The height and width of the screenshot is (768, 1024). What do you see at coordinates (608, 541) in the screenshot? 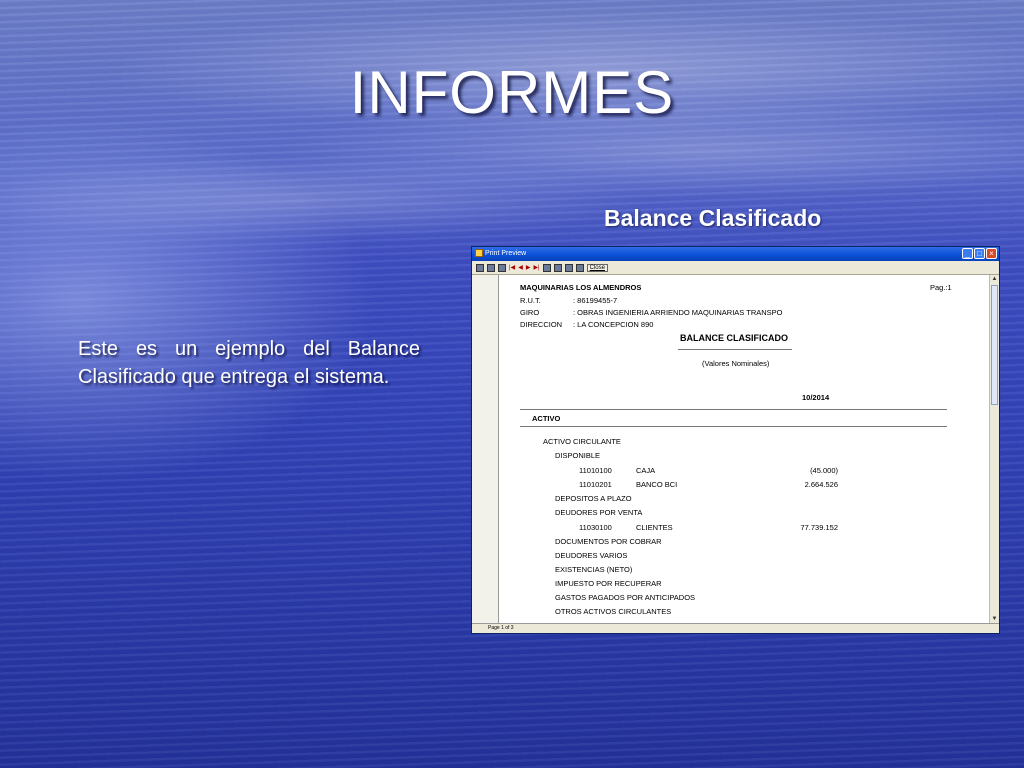
I see `line-documentos: DOCUMENTOS POR COBRAR` at bounding box center [608, 541].